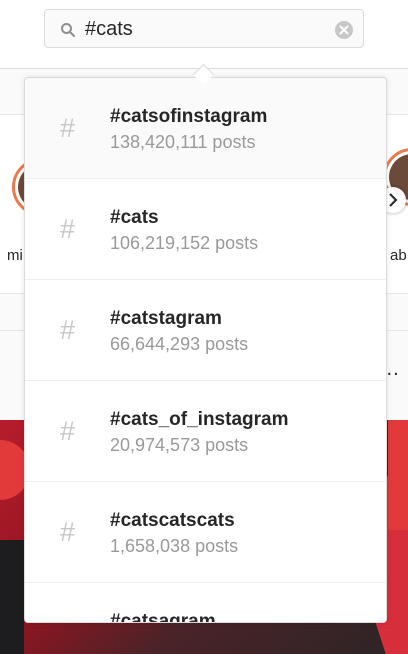  Describe the element at coordinates (179, 445) in the screenshot. I see `result-post-count: 20,974,573 posts` at that location.